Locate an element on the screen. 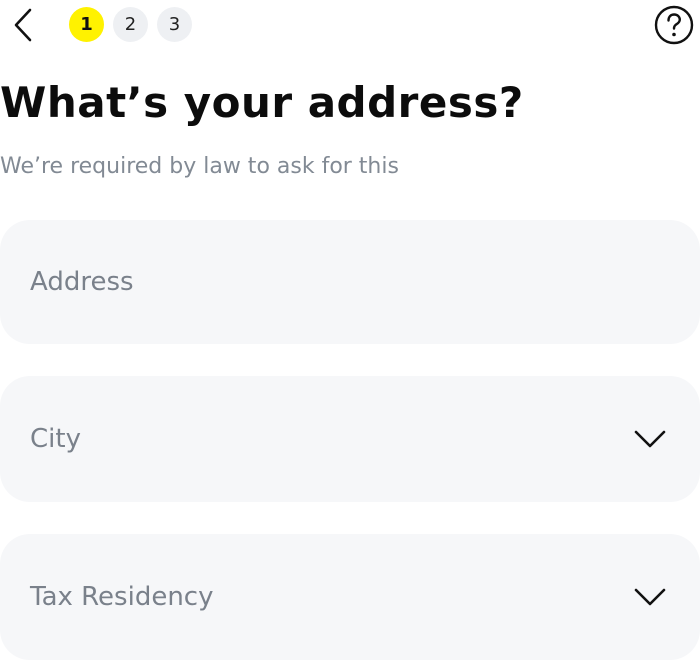 This screenshot has height=662, width=700. step-2: 2 is located at coordinates (130, 24).